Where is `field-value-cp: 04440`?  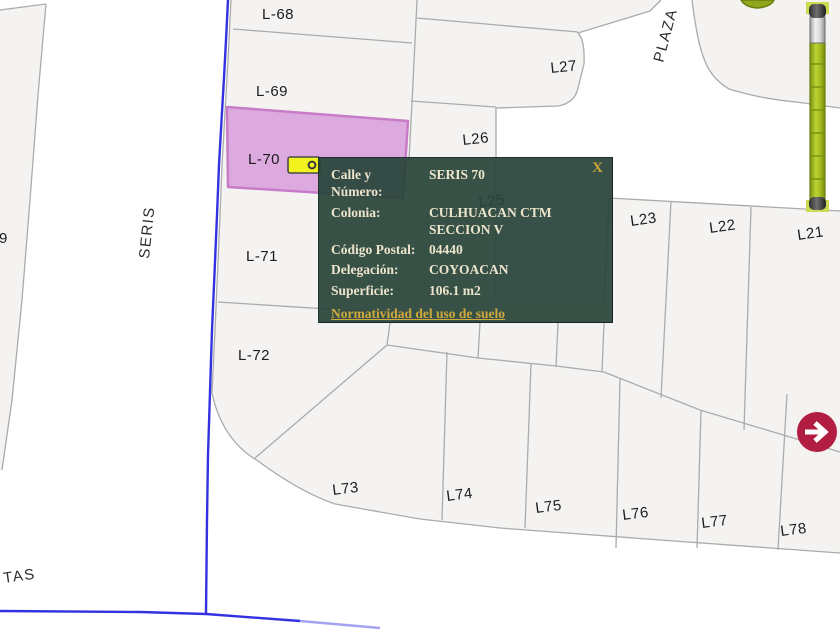
field-value-cp: 04440 is located at coordinates (446, 250).